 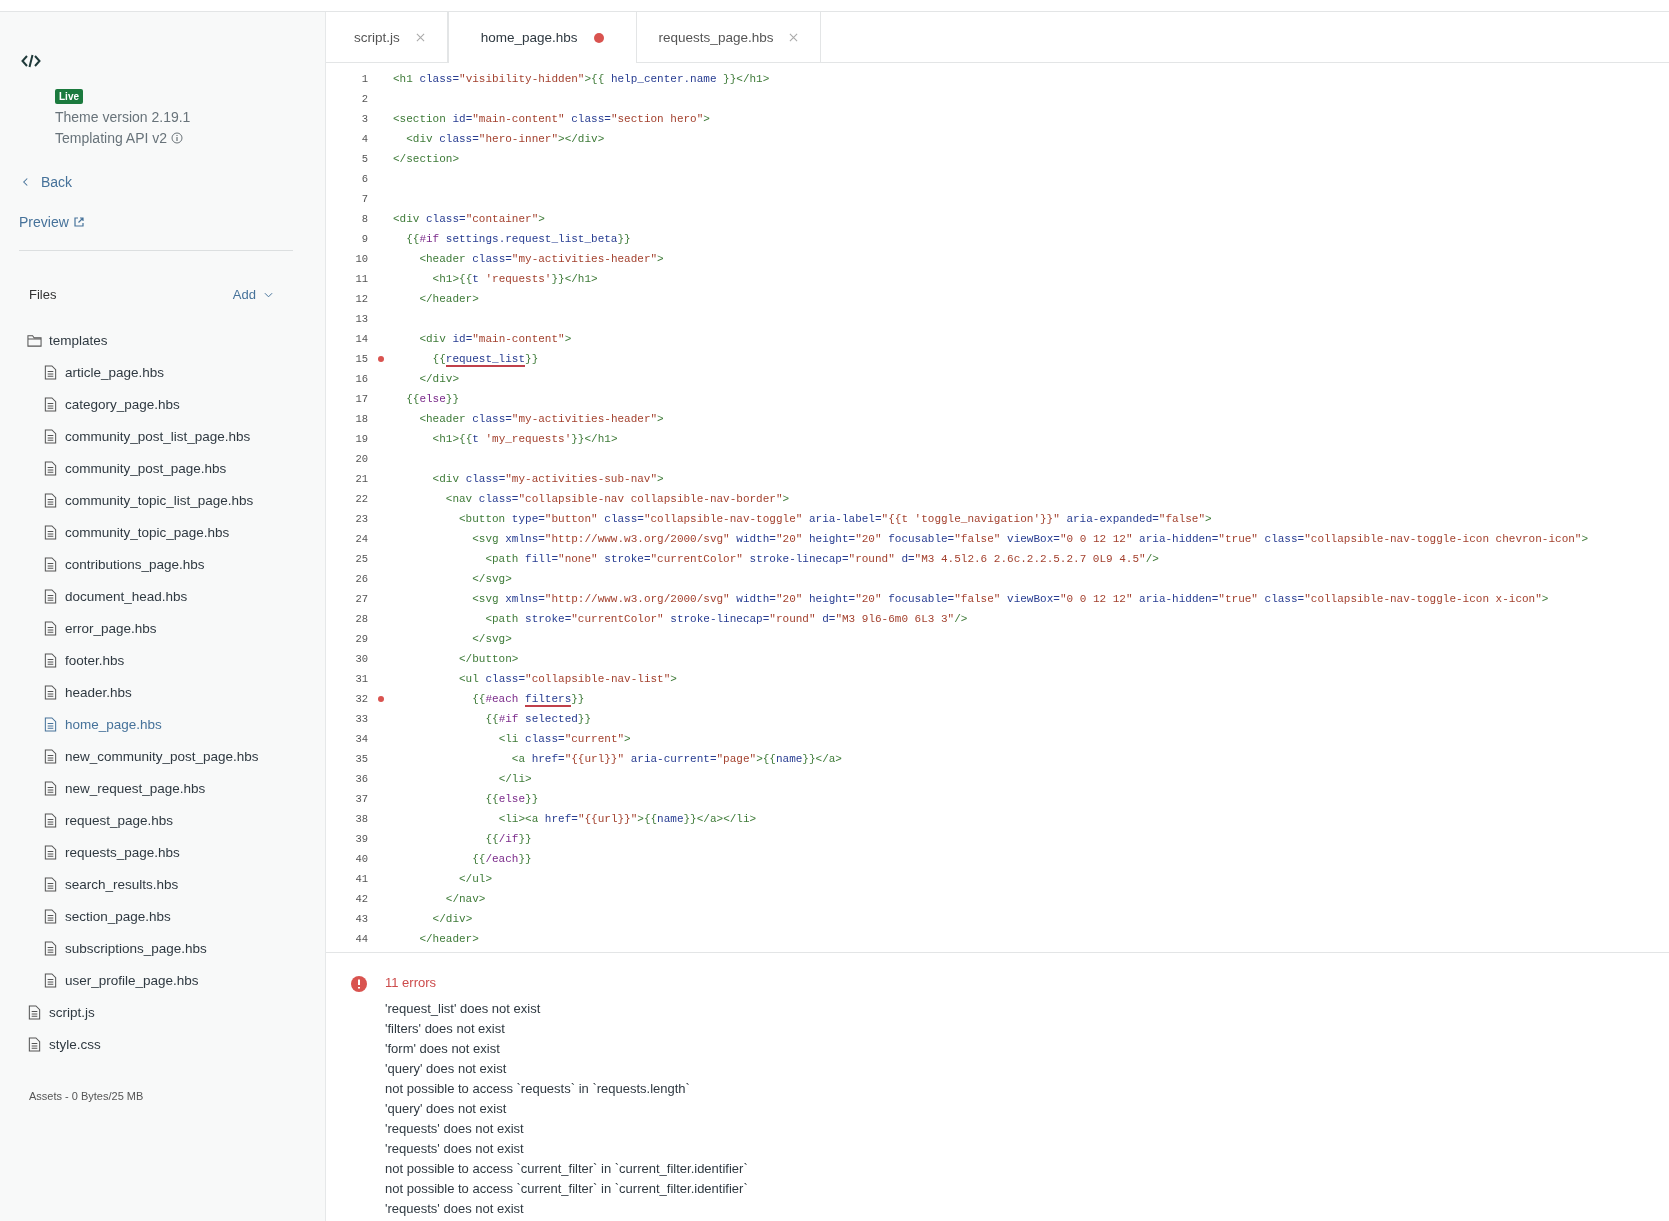 I want to click on code-line: {{#if selected}}, so click(x=538, y=719).